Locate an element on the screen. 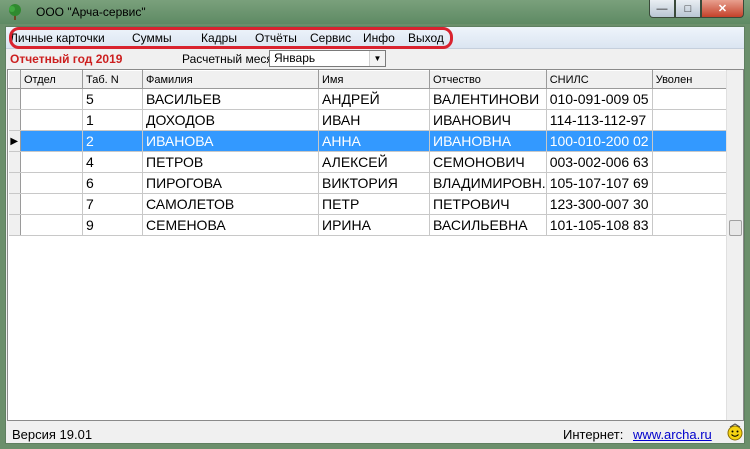 The height and width of the screenshot is (449, 750). table-row: ▶ 2 ИВАНОВА АННА ИВАНОВНА 100-010-200 02 is located at coordinates (369, 141).